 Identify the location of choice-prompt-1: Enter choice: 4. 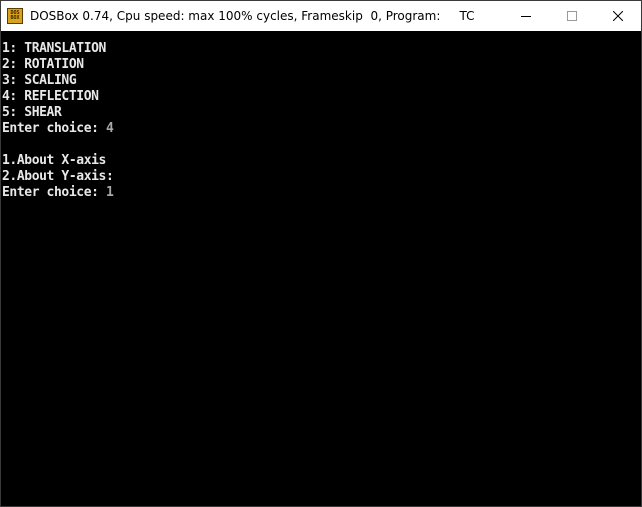
(58, 129).